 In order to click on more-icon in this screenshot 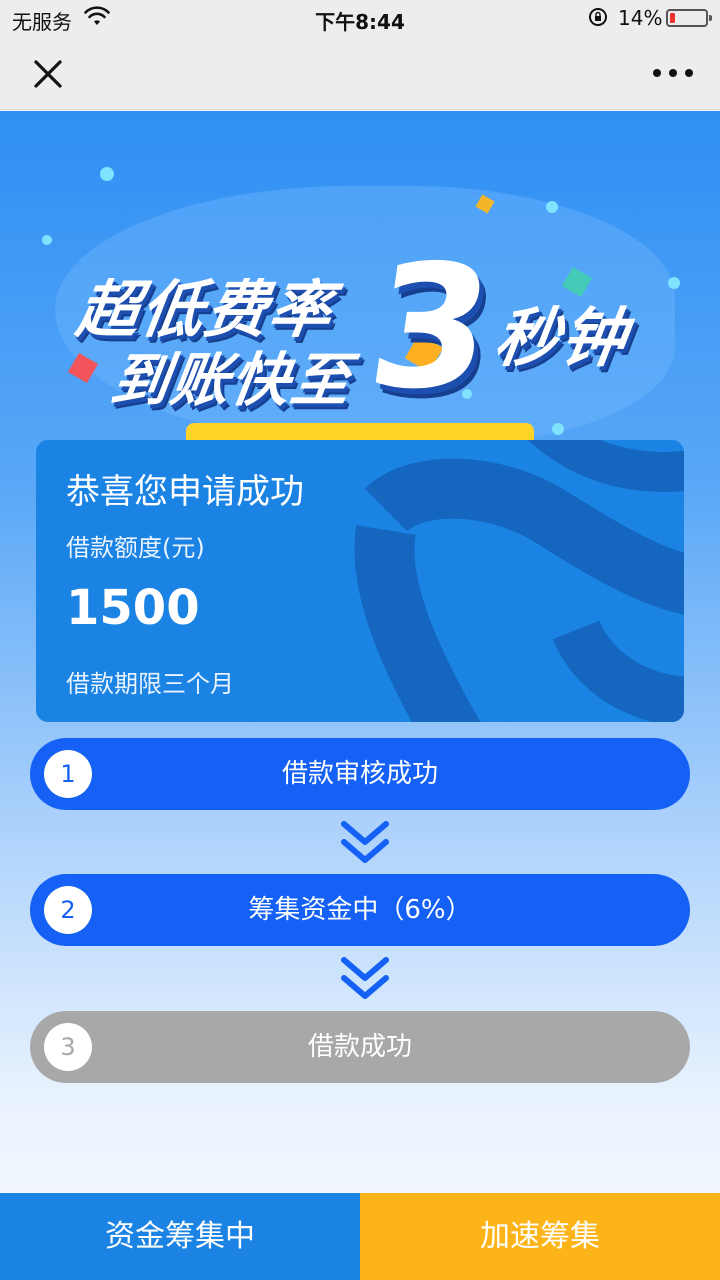, I will do `click(673, 73)`.